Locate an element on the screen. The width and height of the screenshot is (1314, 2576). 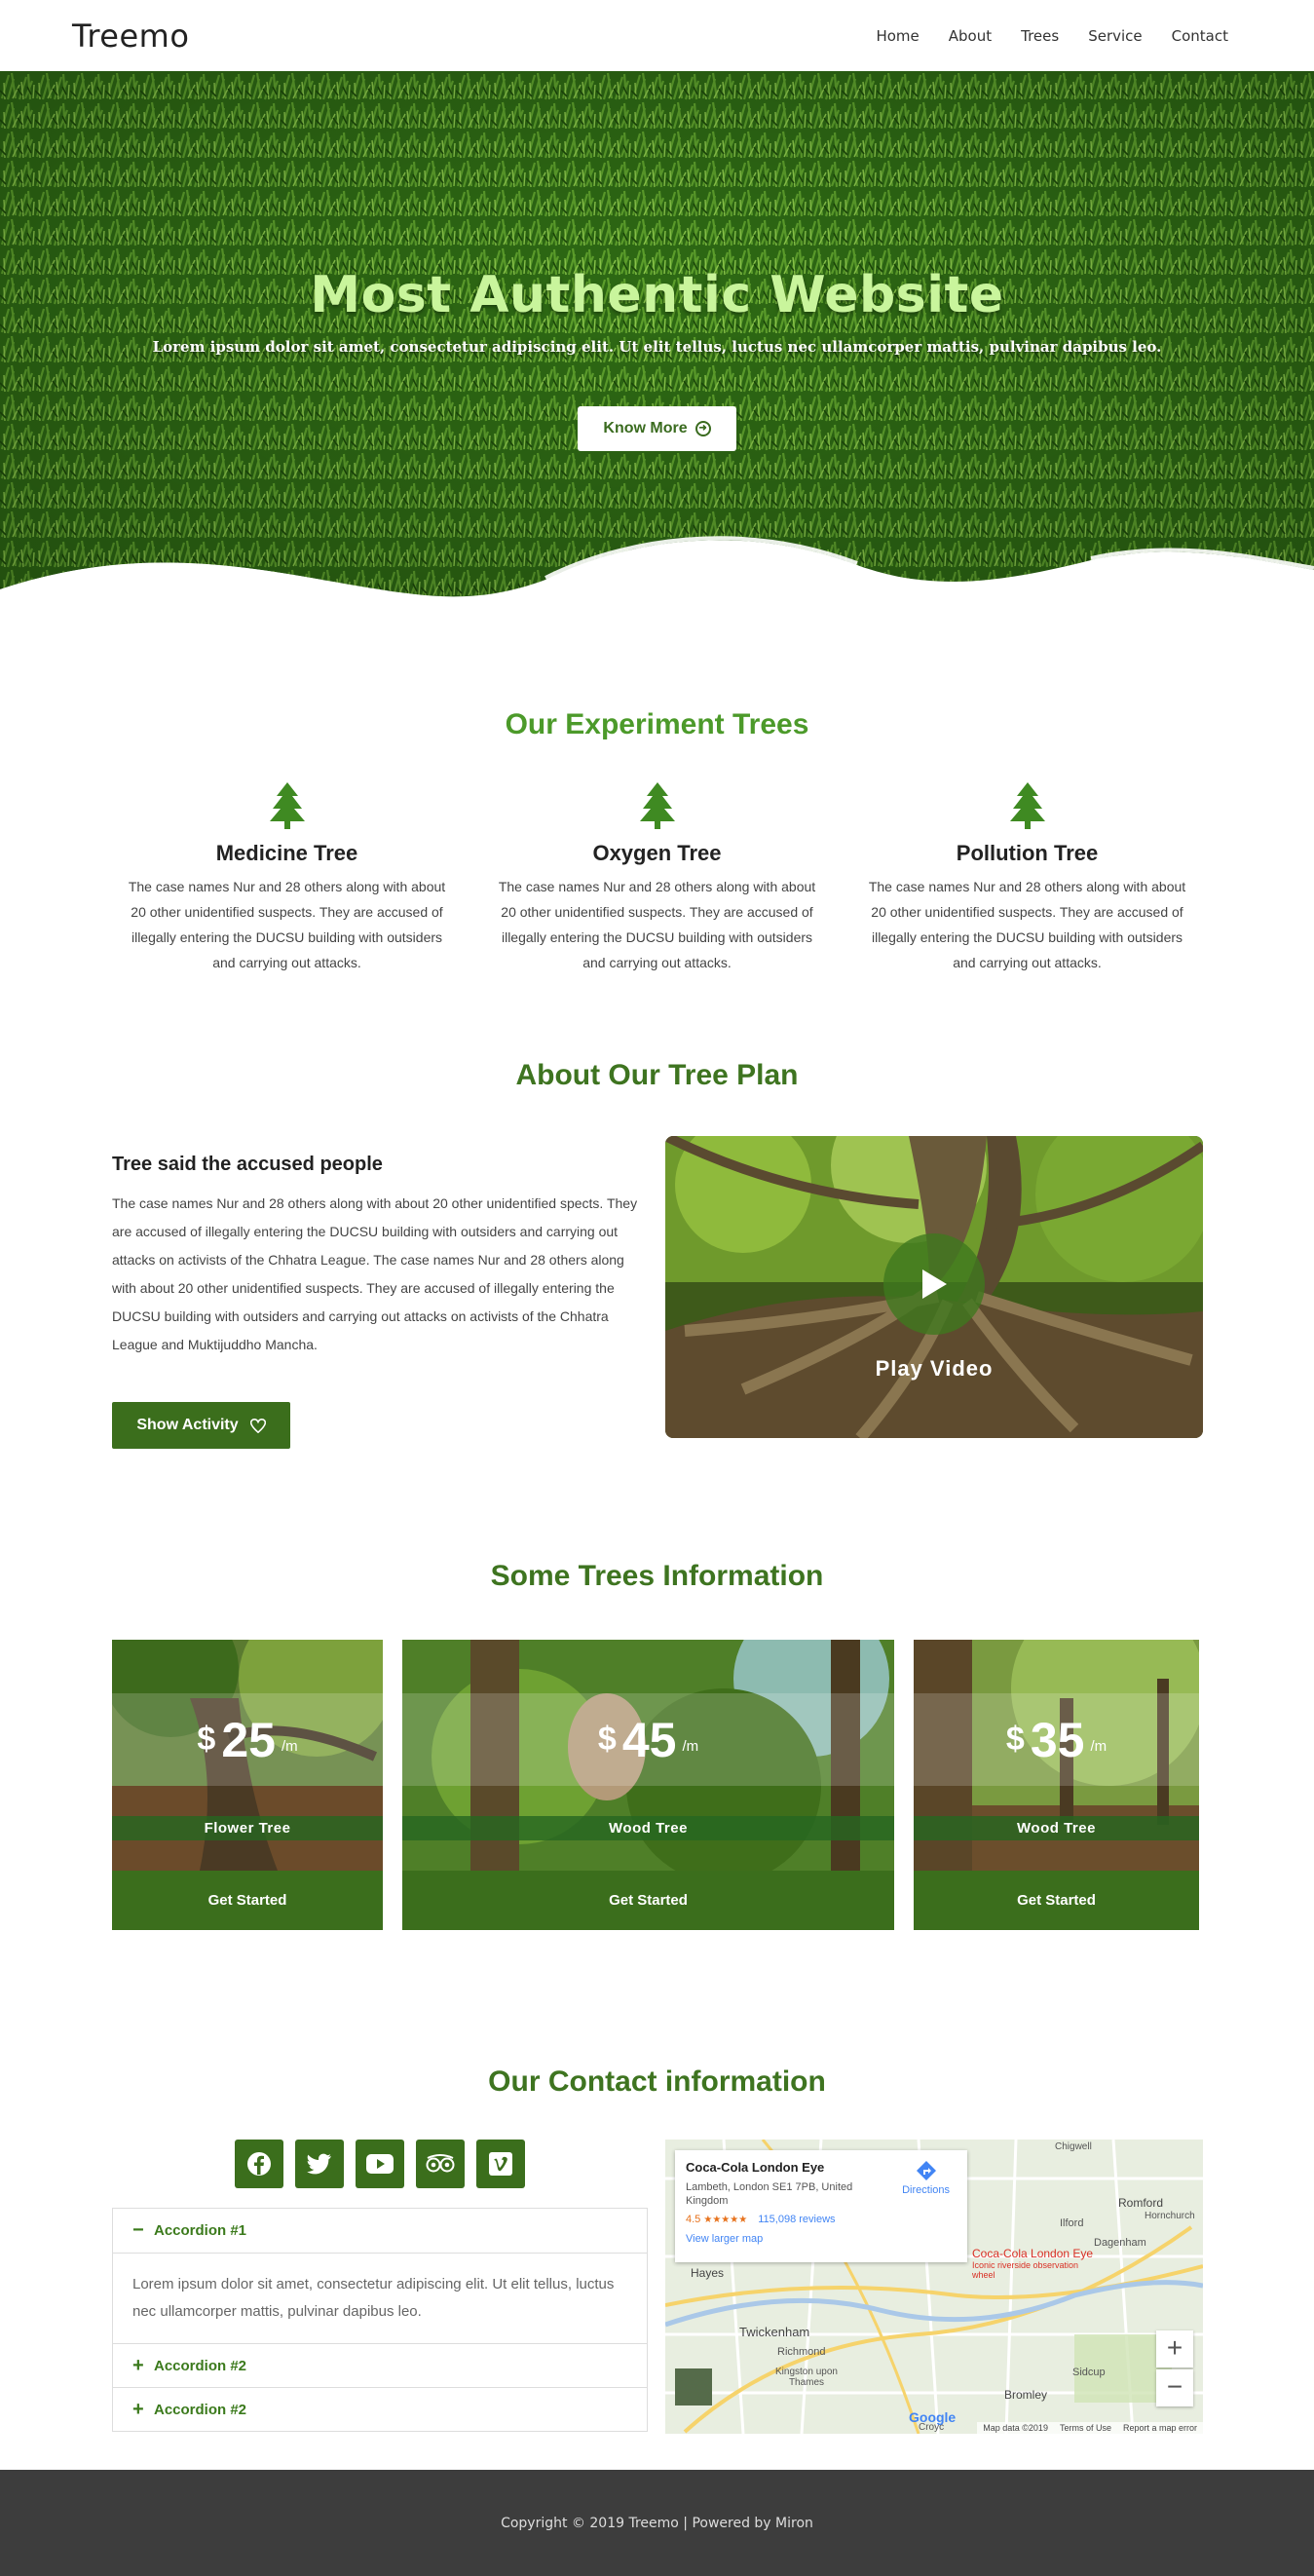
nav-contact: Contact is located at coordinates (1200, 36).